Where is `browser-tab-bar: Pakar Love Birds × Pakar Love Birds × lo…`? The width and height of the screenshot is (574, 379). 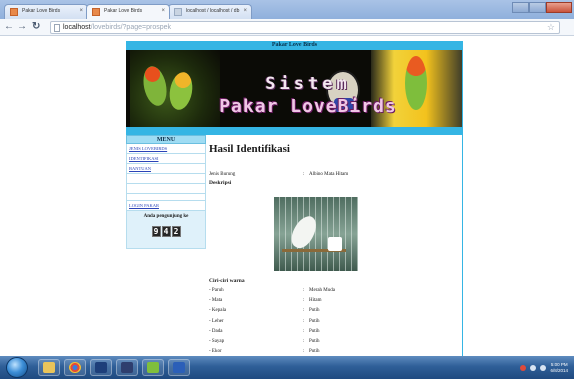
browser-tab-bar: Pakar Love Birds × Pakar Love Birds × lo… is located at coordinates (287, 9).